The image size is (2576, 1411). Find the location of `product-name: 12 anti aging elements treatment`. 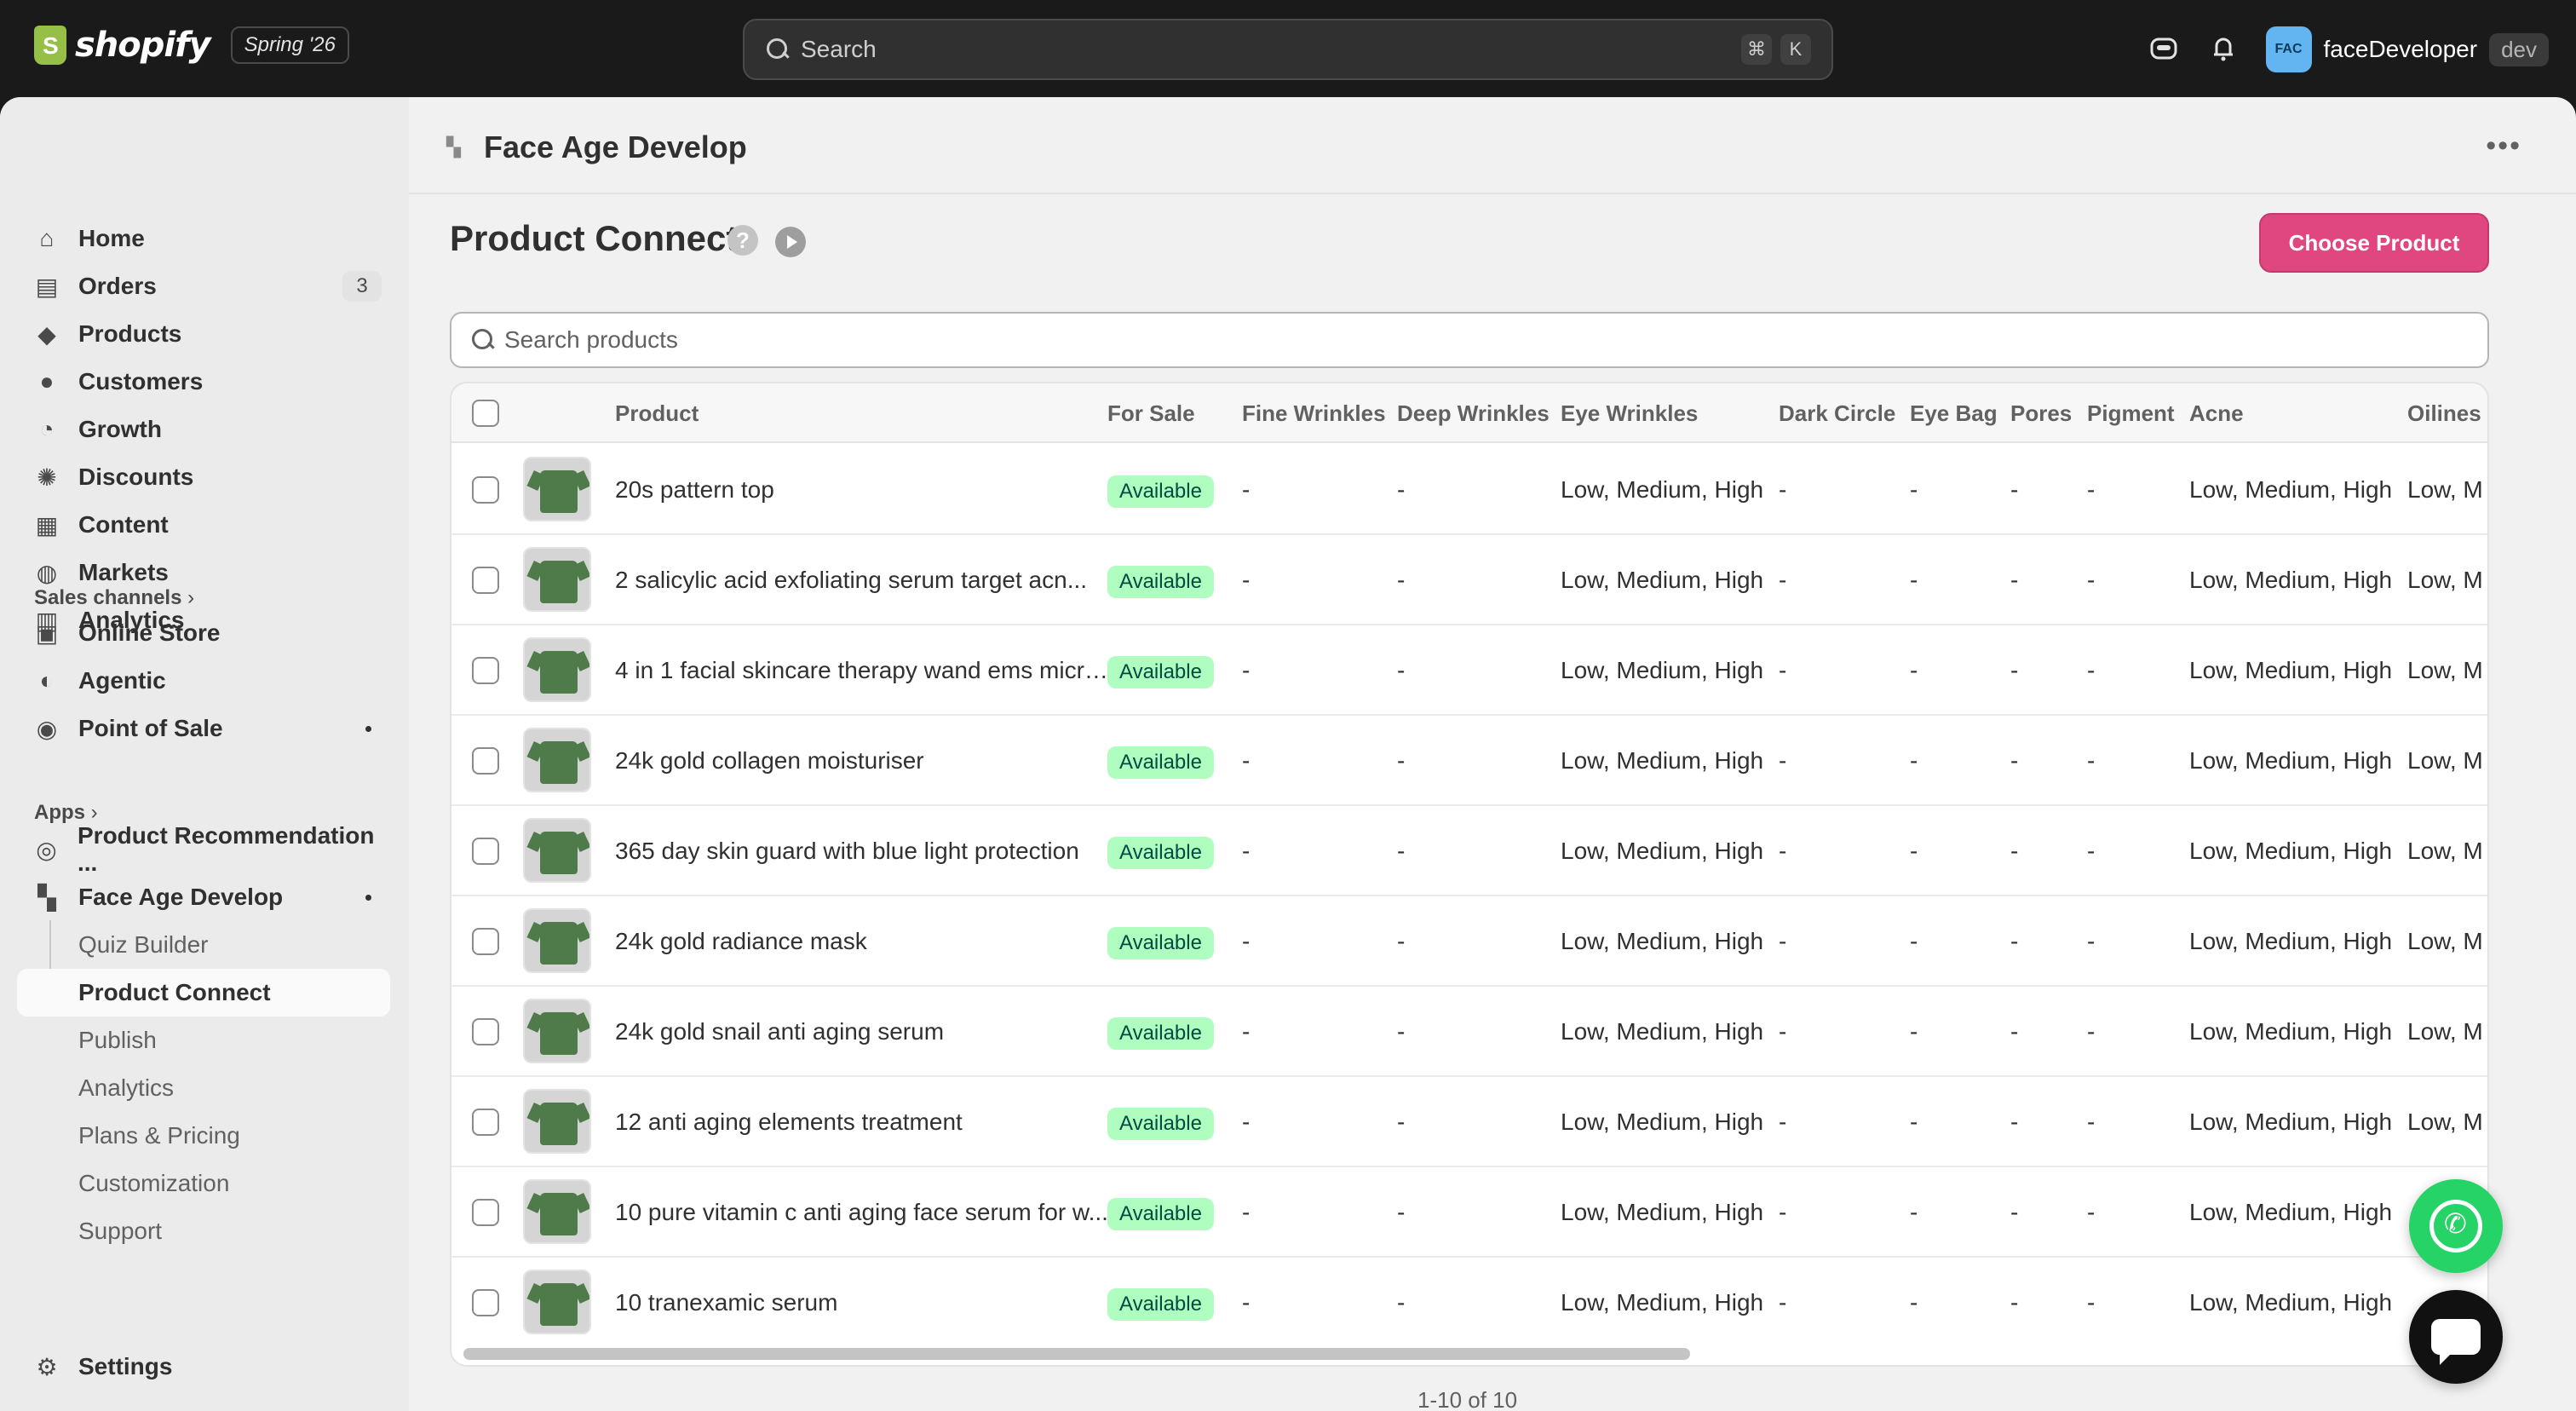

product-name: 12 anti aging elements treatment is located at coordinates (862, 1122).